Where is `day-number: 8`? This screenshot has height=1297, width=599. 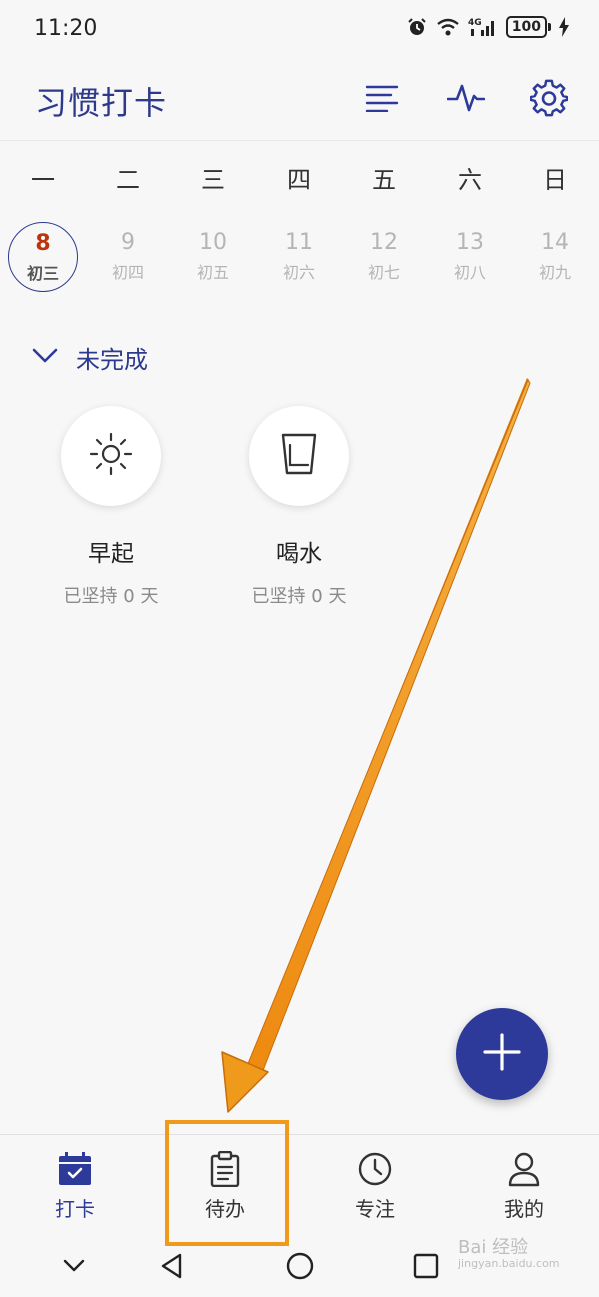 day-number: 8 is located at coordinates (43, 243).